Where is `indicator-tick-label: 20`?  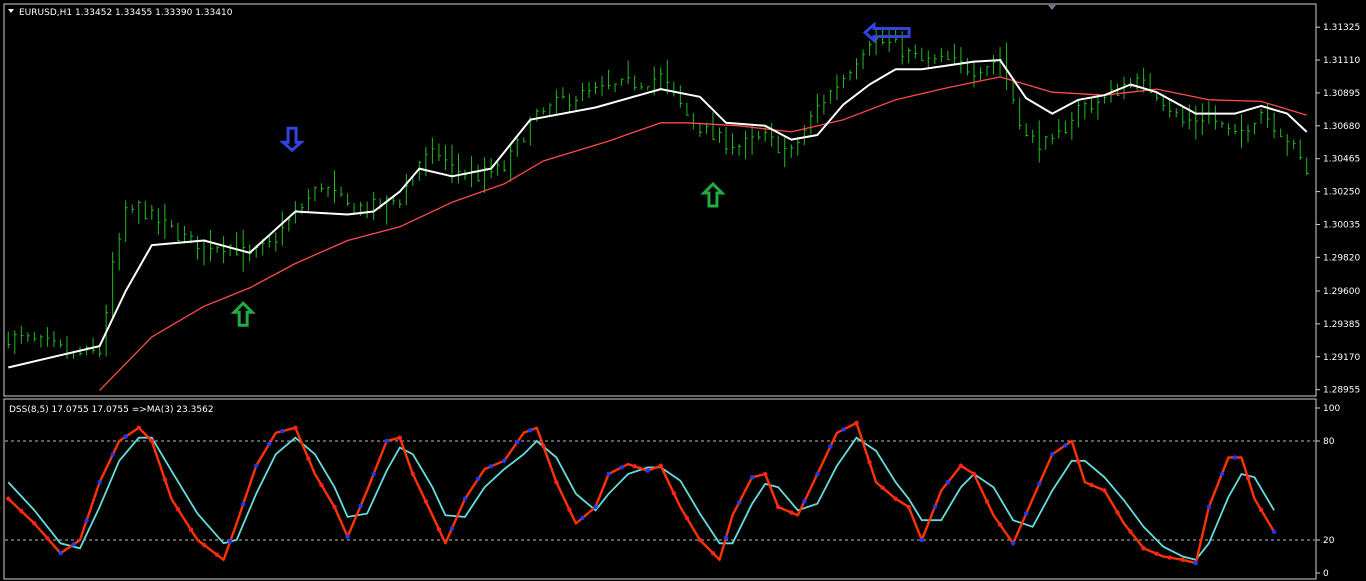 indicator-tick-label: 20 is located at coordinates (1329, 541).